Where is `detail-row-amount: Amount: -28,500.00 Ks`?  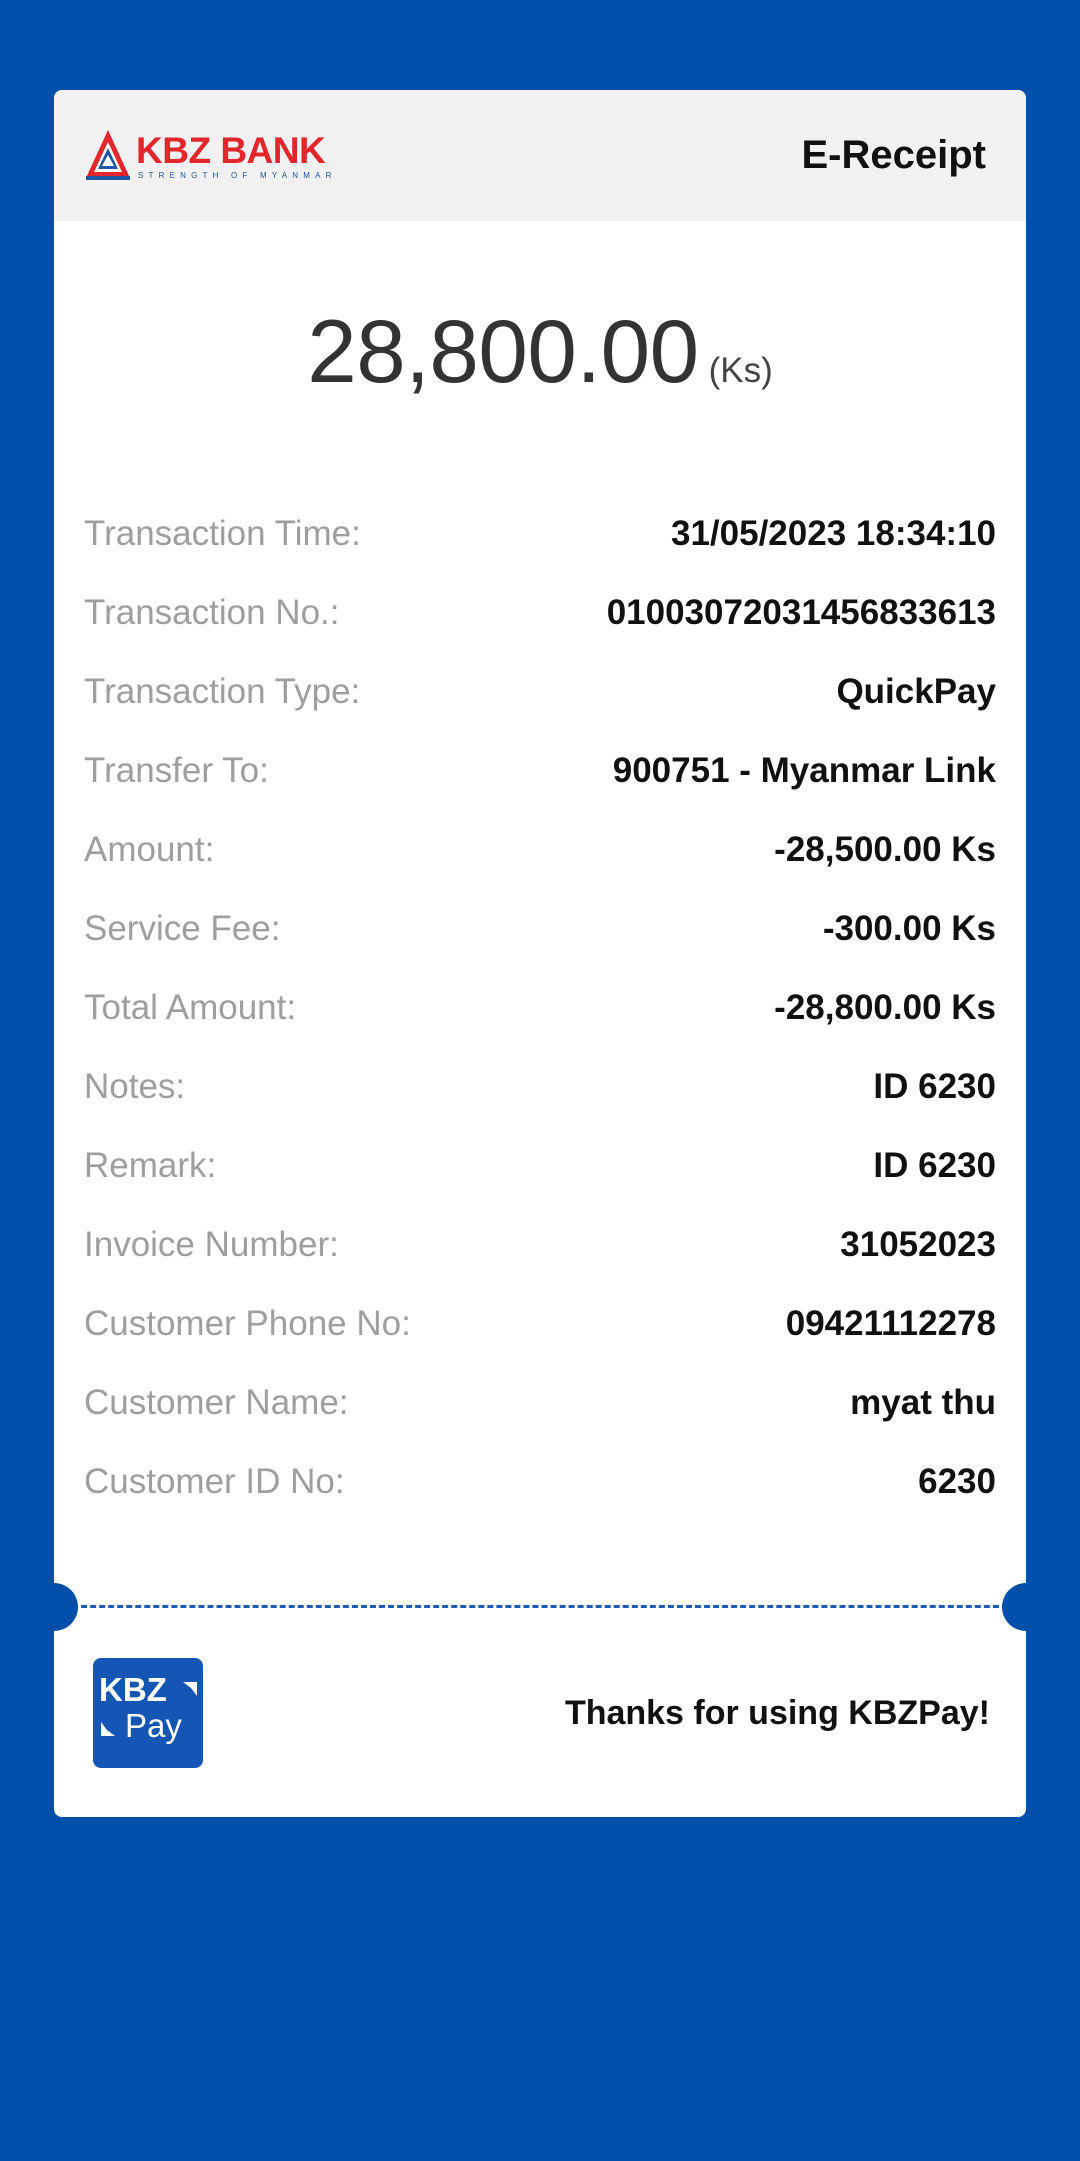
detail-row-amount: Amount: -28,500.00 Ks is located at coordinates (540, 859).